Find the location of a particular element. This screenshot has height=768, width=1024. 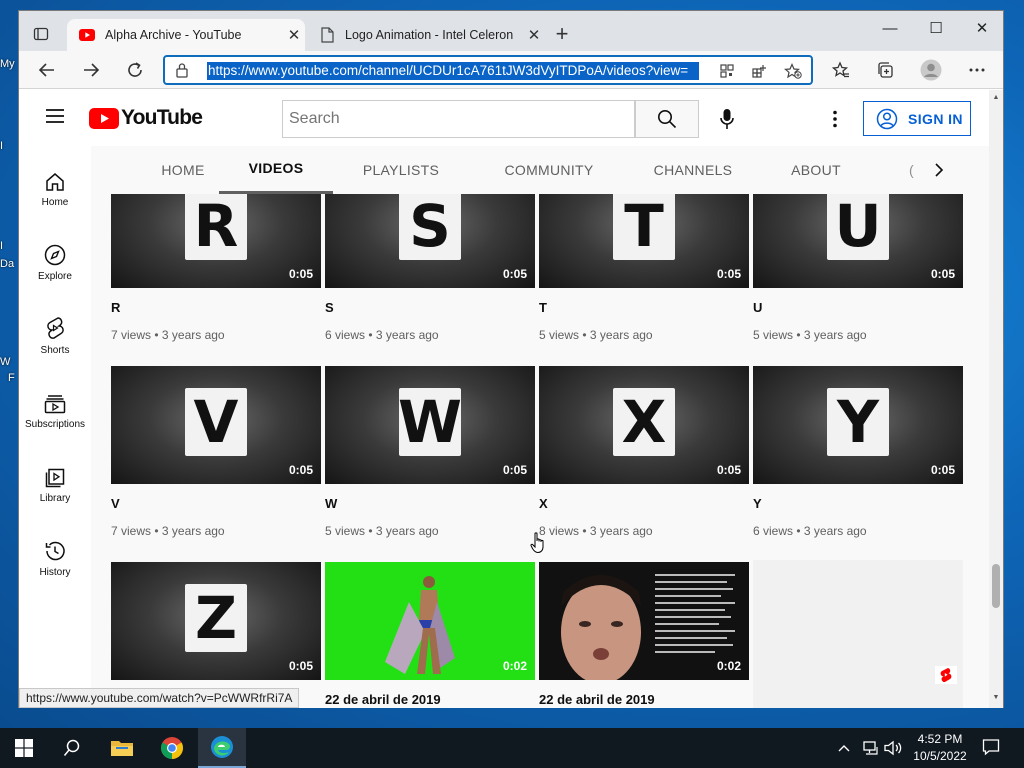

video-title: W is located at coordinates (331, 503).